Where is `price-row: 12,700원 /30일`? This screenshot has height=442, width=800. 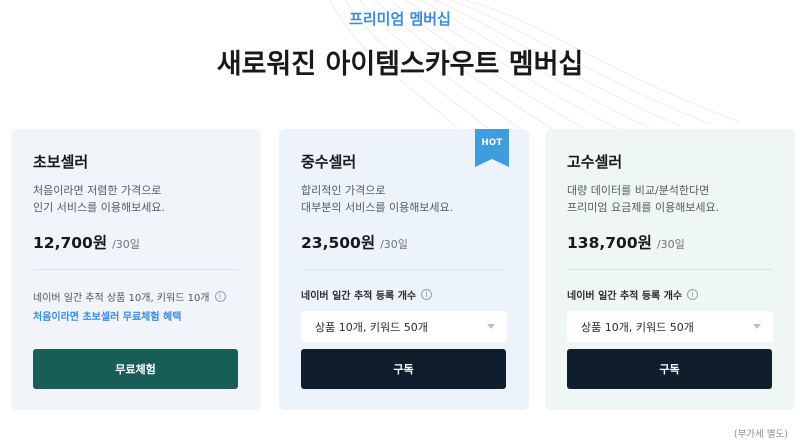 price-row: 12,700원 /30일 is located at coordinates (136, 242).